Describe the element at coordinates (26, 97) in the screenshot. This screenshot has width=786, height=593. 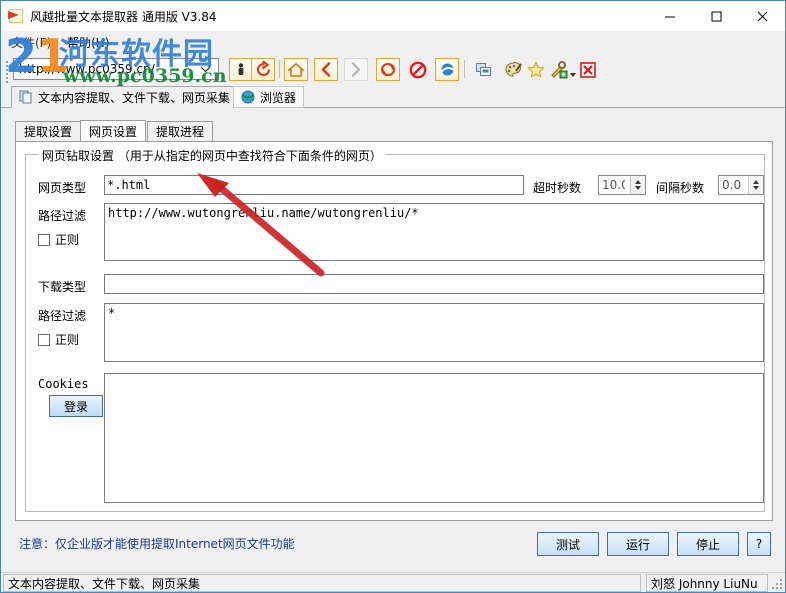
I see `documents-icon` at that location.